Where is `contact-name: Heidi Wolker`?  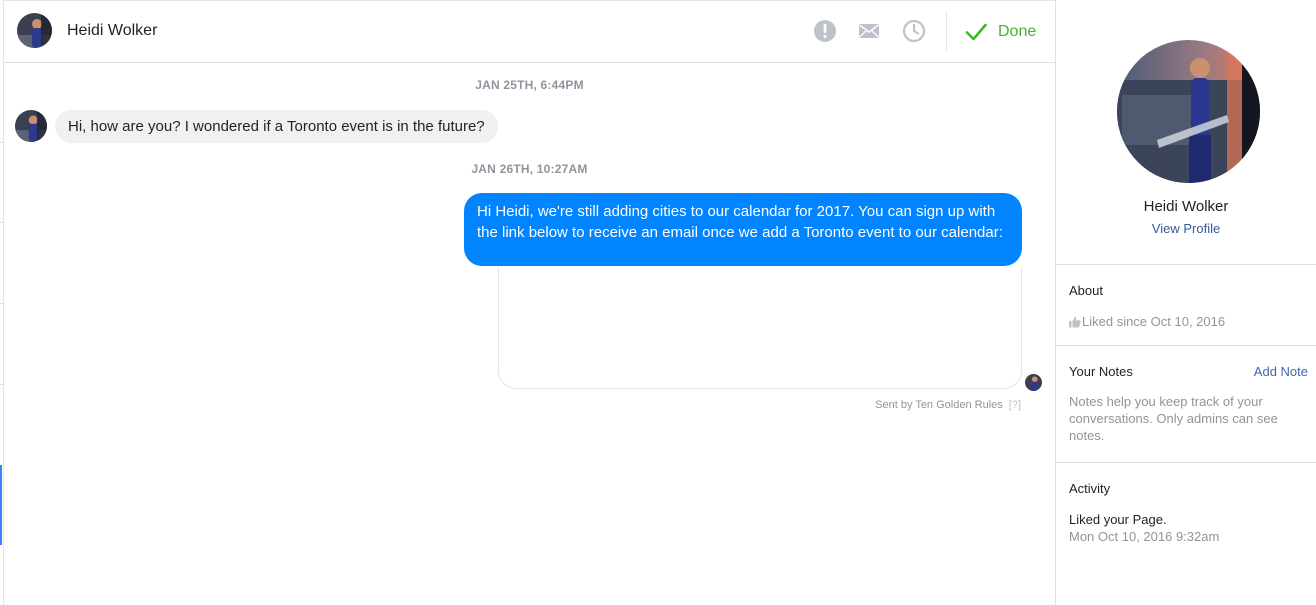
contact-name: Heidi Wolker is located at coordinates (112, 31).